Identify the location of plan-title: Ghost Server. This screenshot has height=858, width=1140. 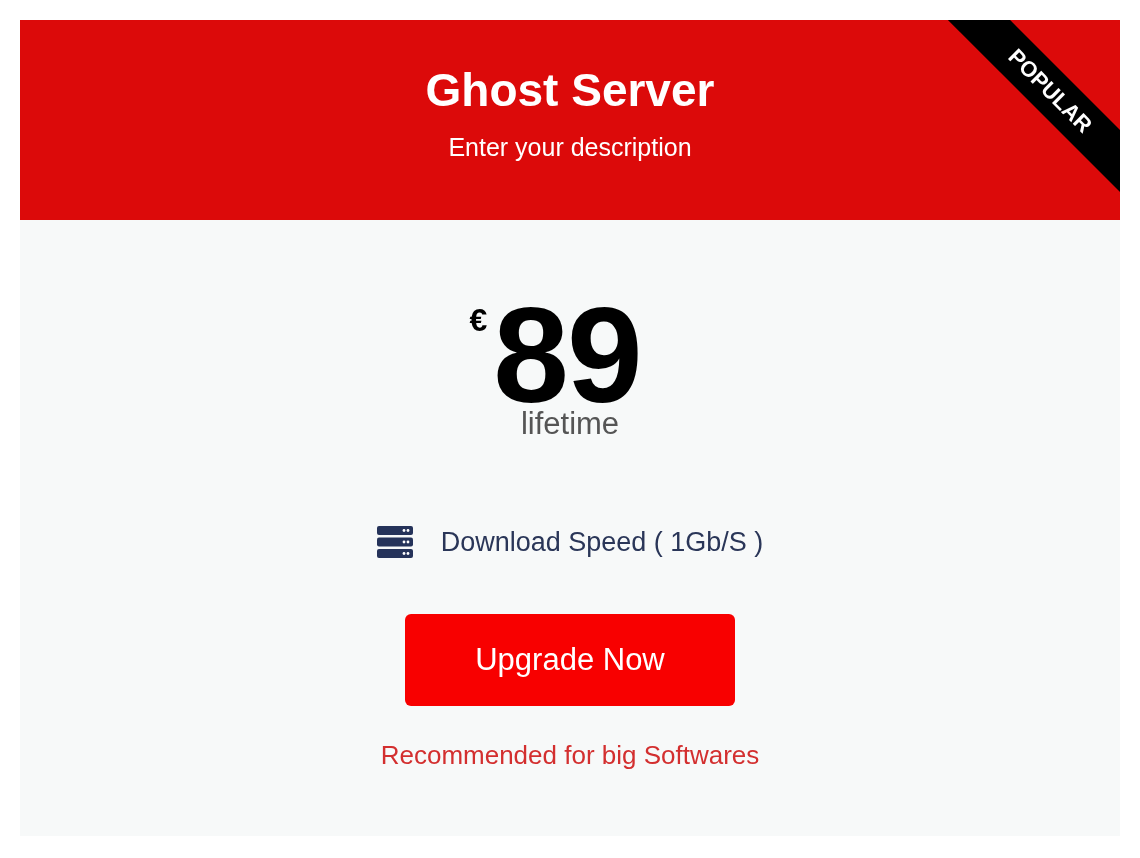
(570, 90).